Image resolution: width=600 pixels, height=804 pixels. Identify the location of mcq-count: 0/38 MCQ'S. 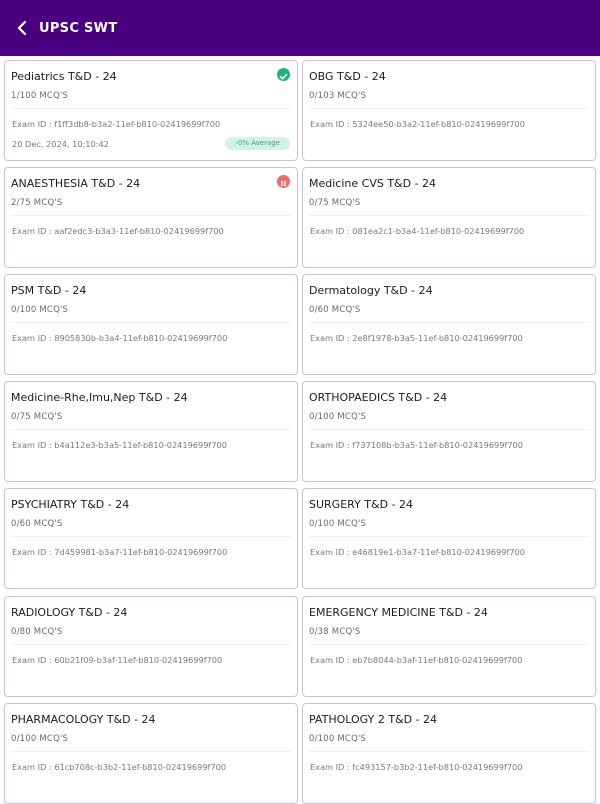
(335, 632).